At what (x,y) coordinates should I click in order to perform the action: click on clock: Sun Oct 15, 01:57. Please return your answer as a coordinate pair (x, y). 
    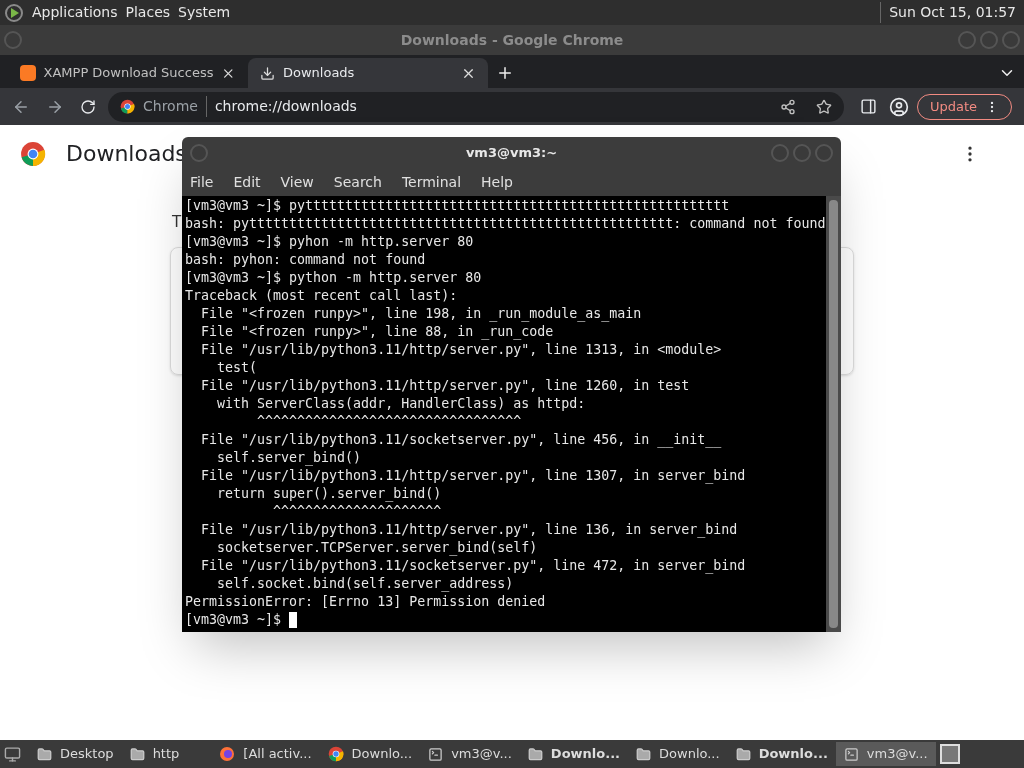
    Looking at the image, I should click on (950, 12).